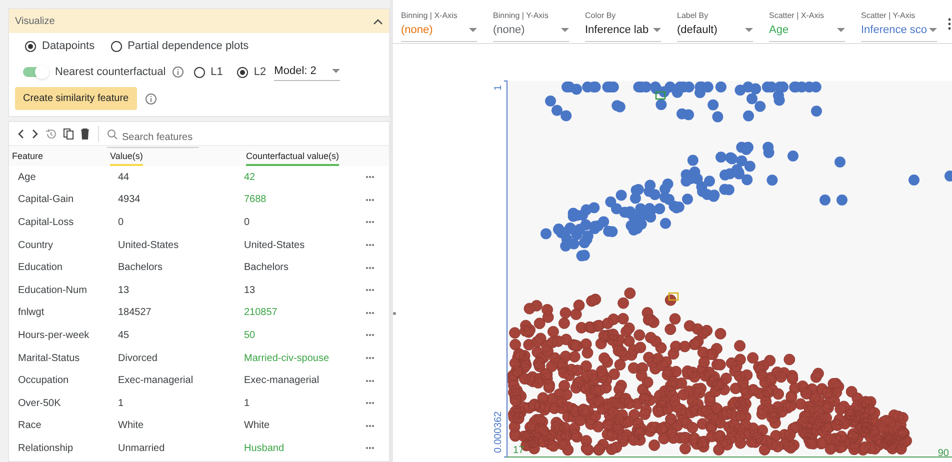 Image resolution: width=952 pixels, height=462 pixels. Describe the element at coordinates (53, 291) in the screenshot. I see `feature-name: Education-Num` at that location.